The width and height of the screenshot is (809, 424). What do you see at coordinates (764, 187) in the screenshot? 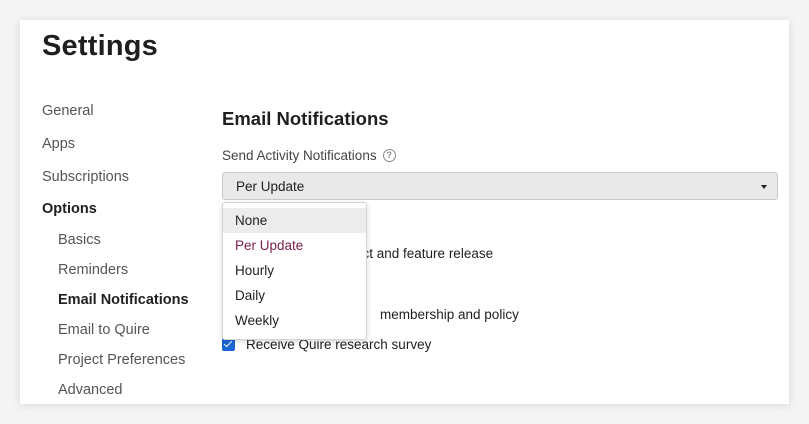
I see `caret-down-icon` at bounding box center [764, 187].